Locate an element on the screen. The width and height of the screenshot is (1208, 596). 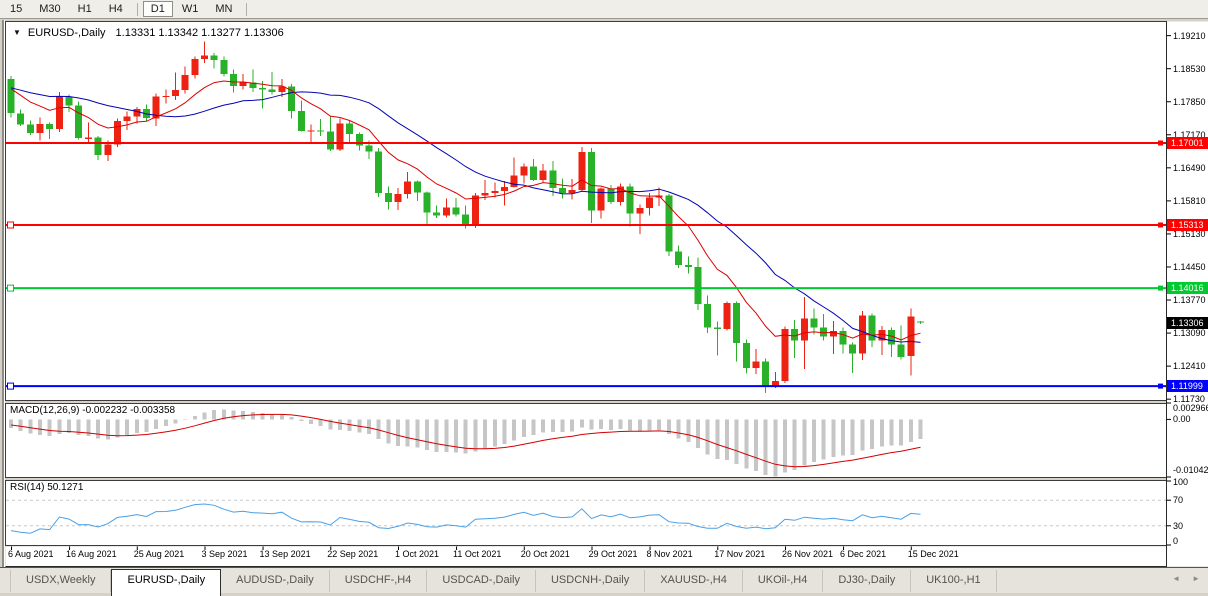
timeframe-button-w1: W1 is located at coordinates (190, 9).